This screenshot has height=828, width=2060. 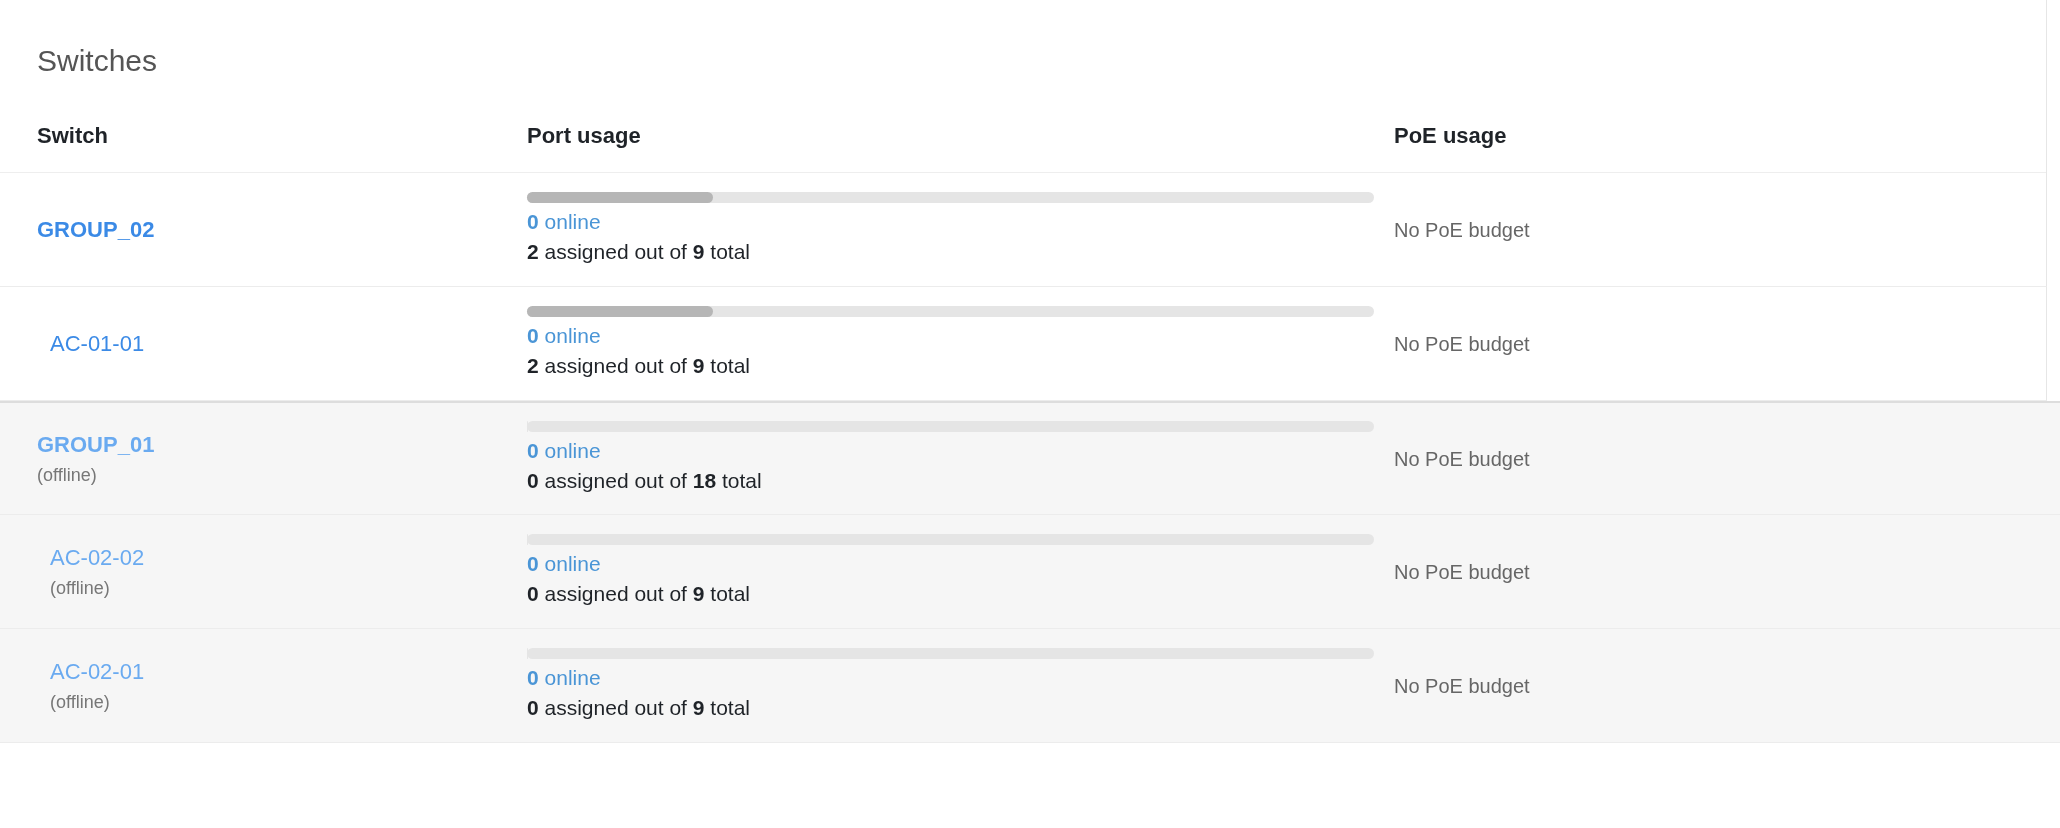 I want to click on section-title: Switches, so click(x=97, y=61).